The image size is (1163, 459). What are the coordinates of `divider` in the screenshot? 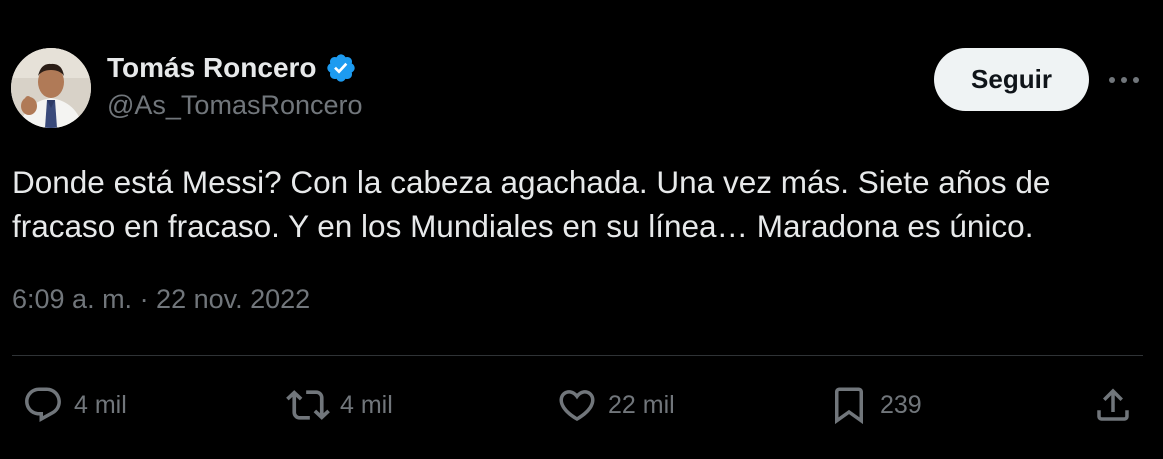 It's located at (577, 355).